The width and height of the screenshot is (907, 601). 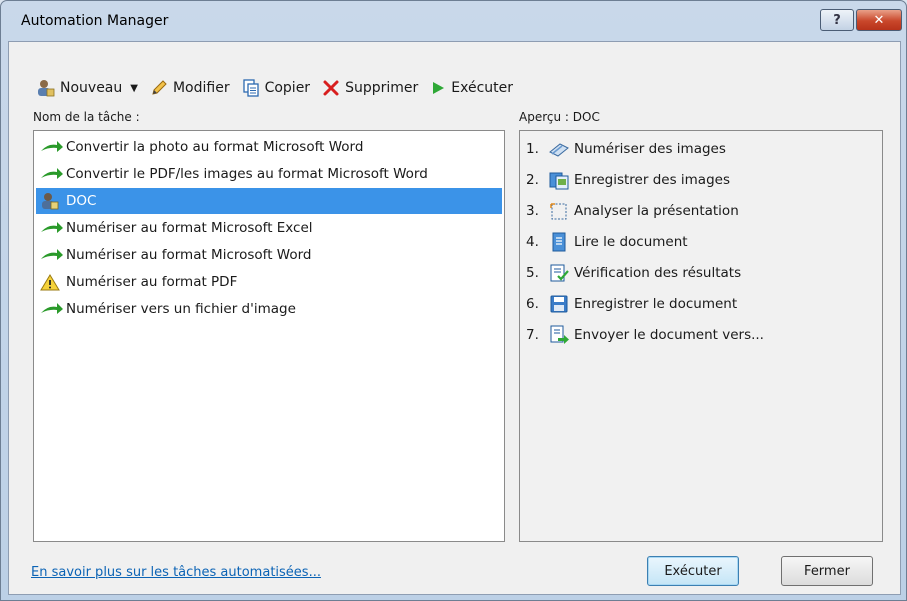 What do you see at coordinates (189, 255) in the screenshot?
I see `task-label: Numériser au format Microsoft Word` at bounding box center [189, 255].